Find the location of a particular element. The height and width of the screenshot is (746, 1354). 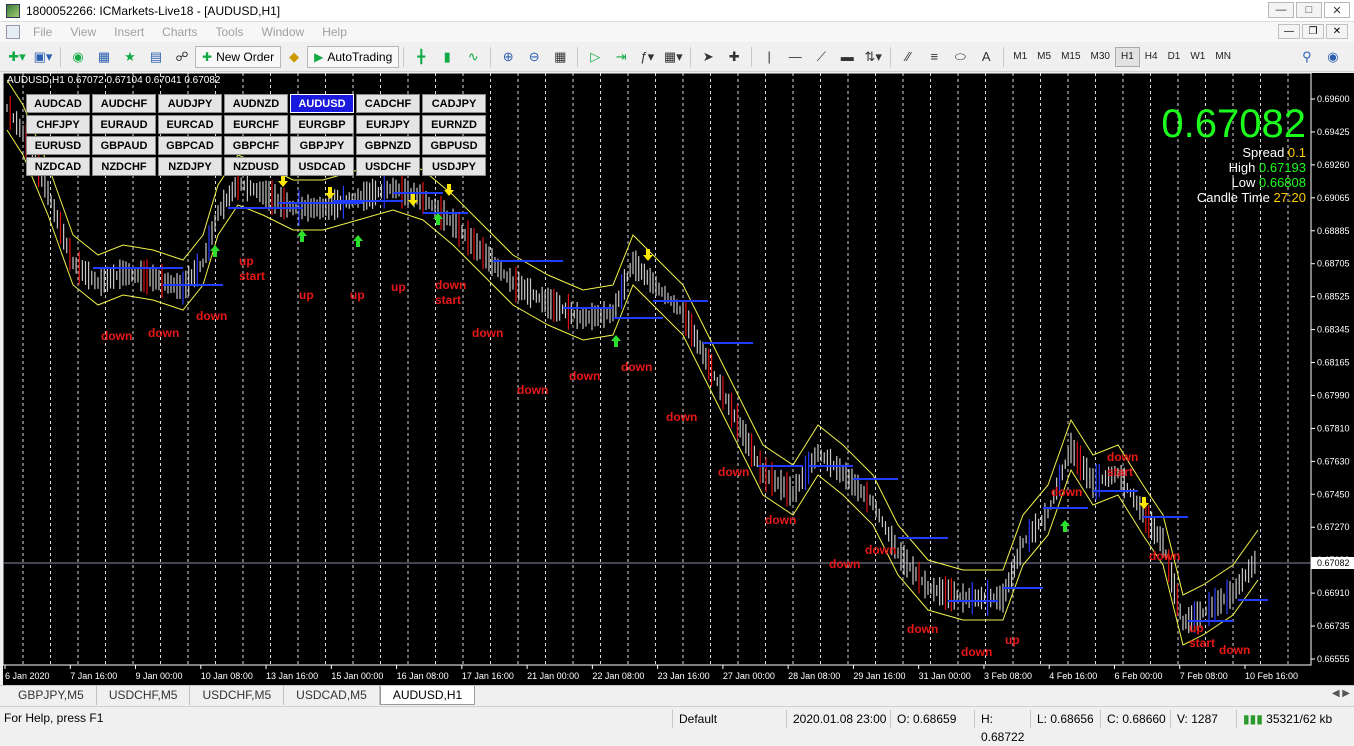

symbol-button-audnzd: AUDNZD is located at coordinates (256, 103).